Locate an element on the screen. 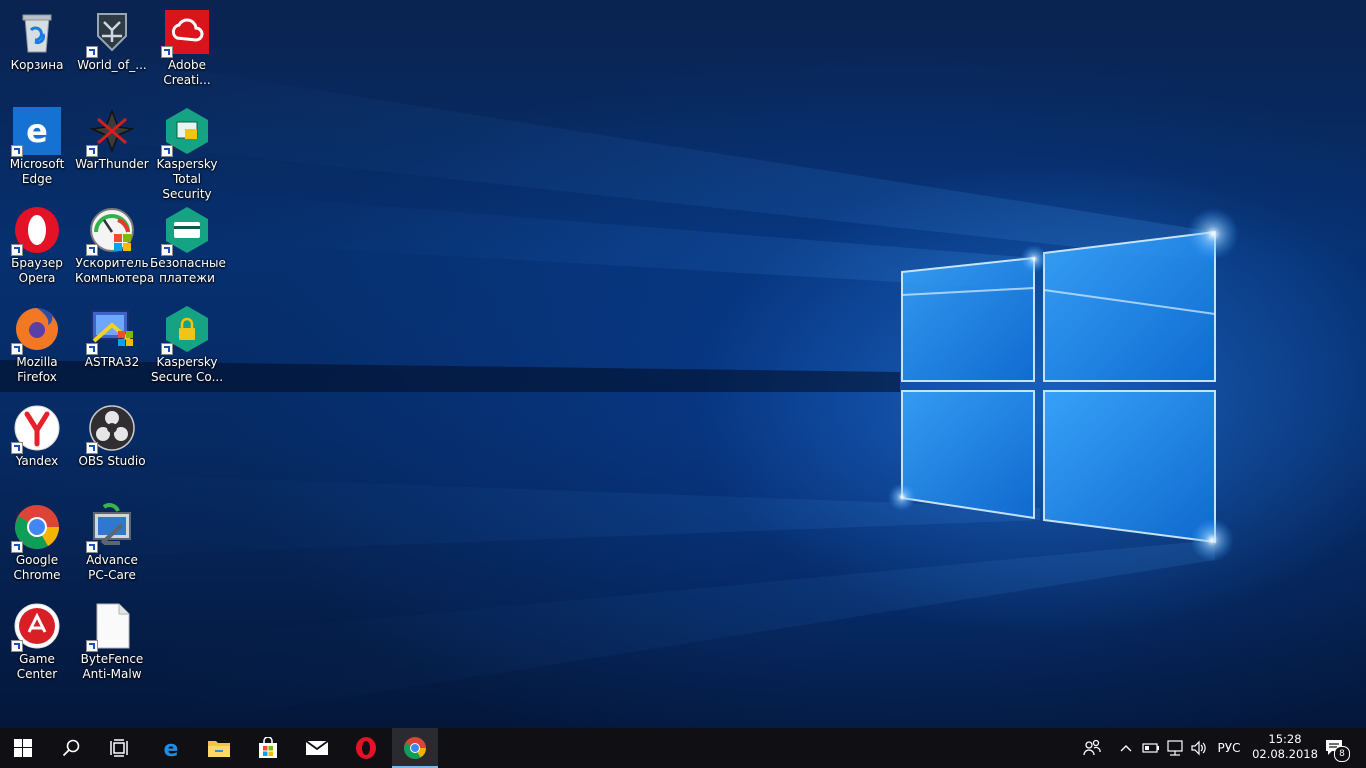  recycle-bin-icon is located at coordinates (37, 32).